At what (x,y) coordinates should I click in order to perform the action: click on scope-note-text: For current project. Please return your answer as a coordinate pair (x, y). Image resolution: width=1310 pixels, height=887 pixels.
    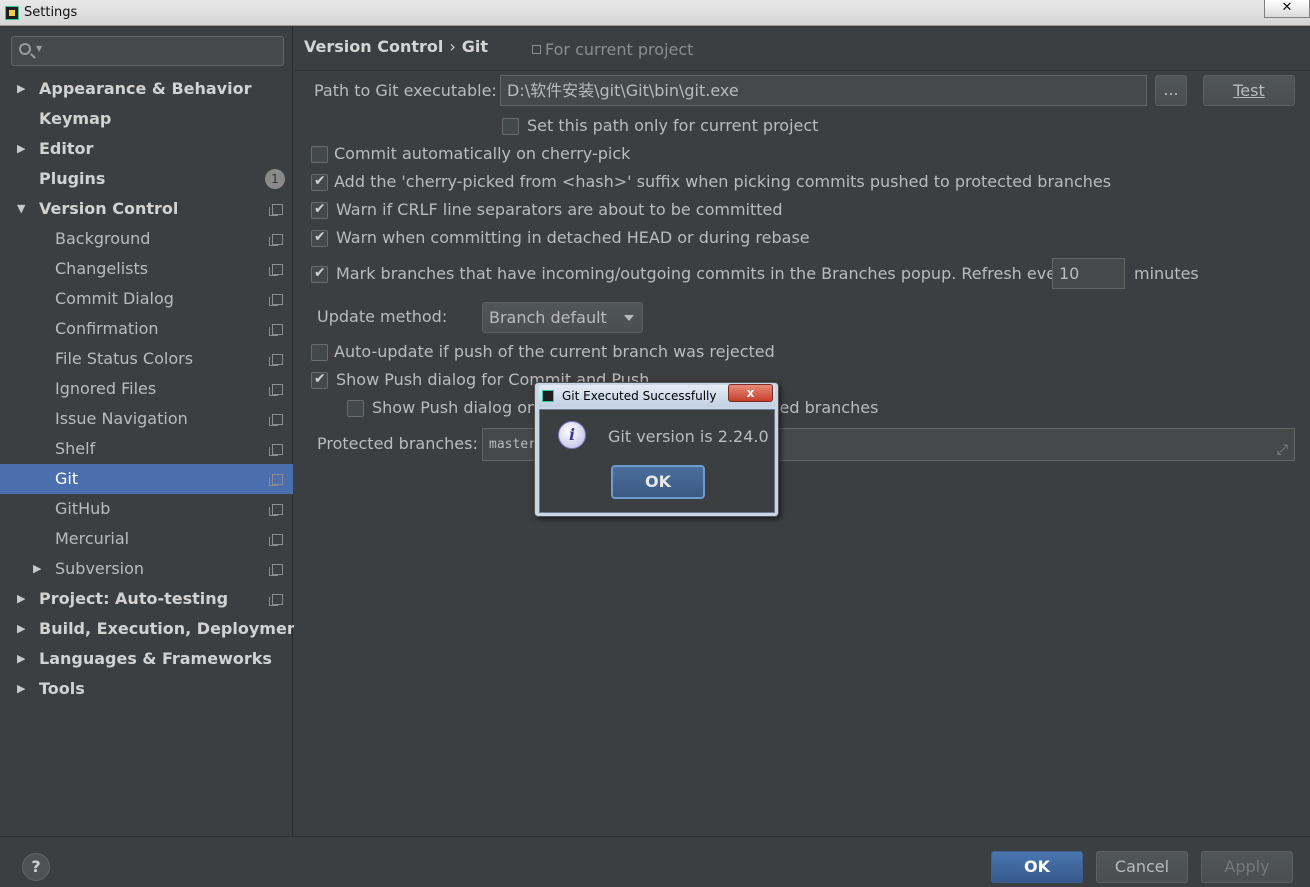
    Looking at the image, I should click on (619, 49).